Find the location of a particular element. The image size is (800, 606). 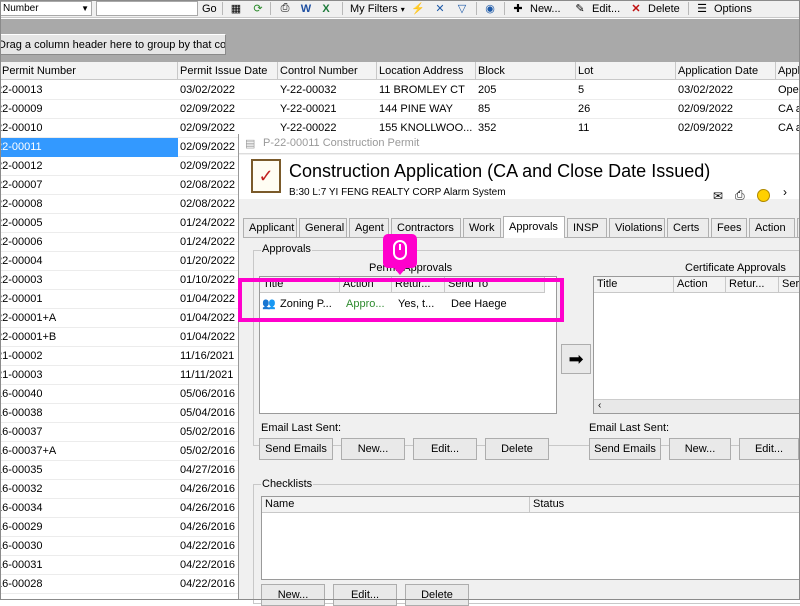

checklist-delete-button: Delete is located at coordinates (437, 595).